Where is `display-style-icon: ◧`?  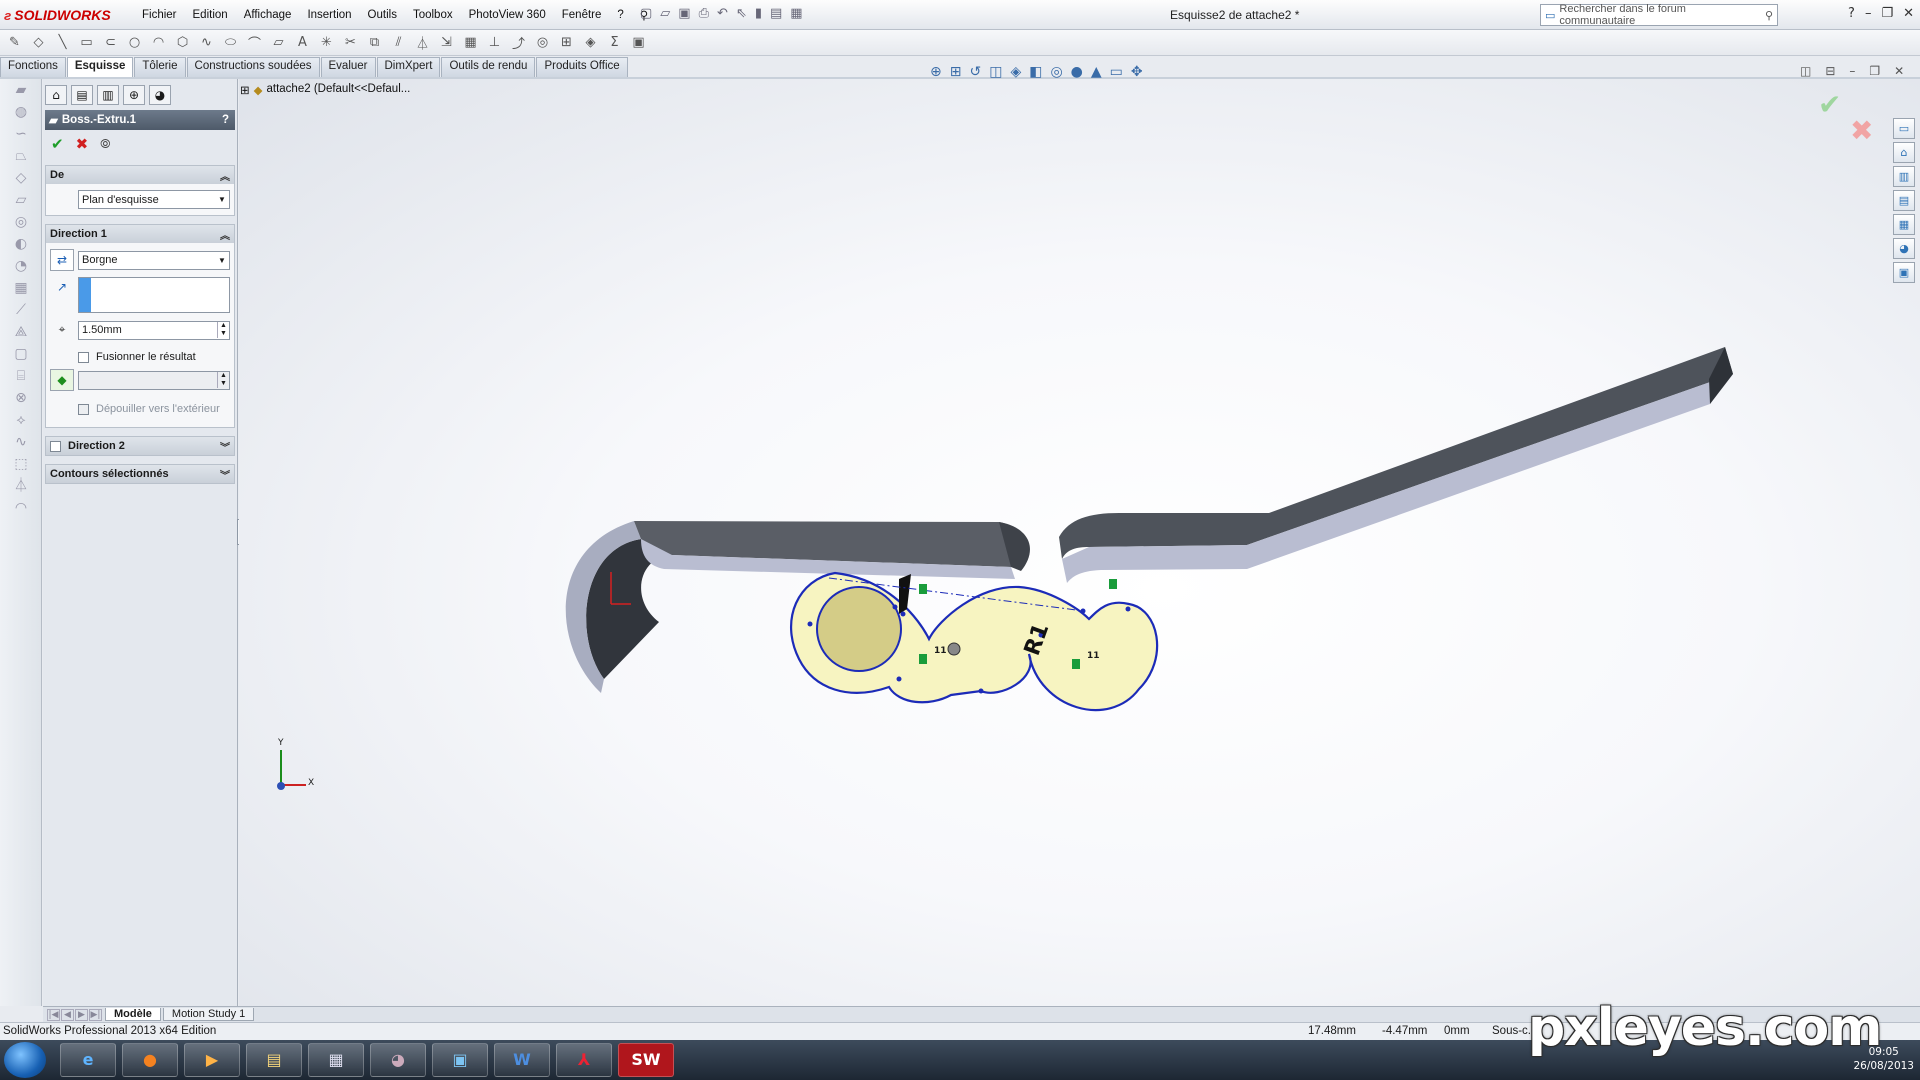
display-style-icon: ◧ is located at coordinates (1035, 72).